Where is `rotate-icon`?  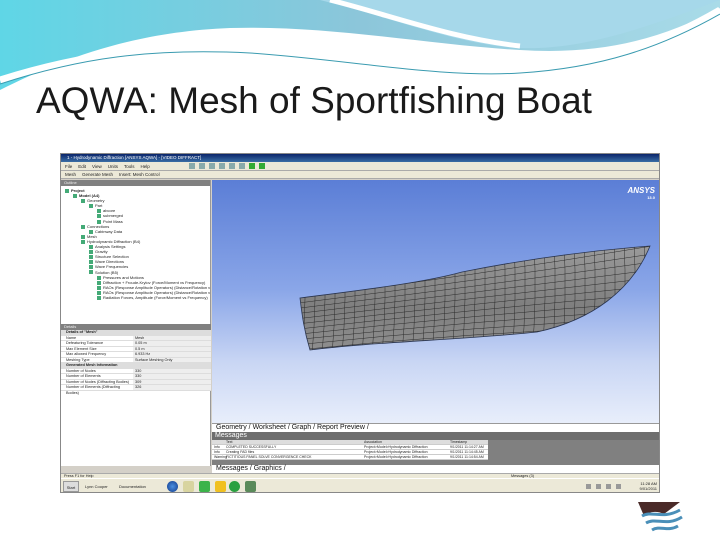 rotate-icon is located at coordinates (202, 166).